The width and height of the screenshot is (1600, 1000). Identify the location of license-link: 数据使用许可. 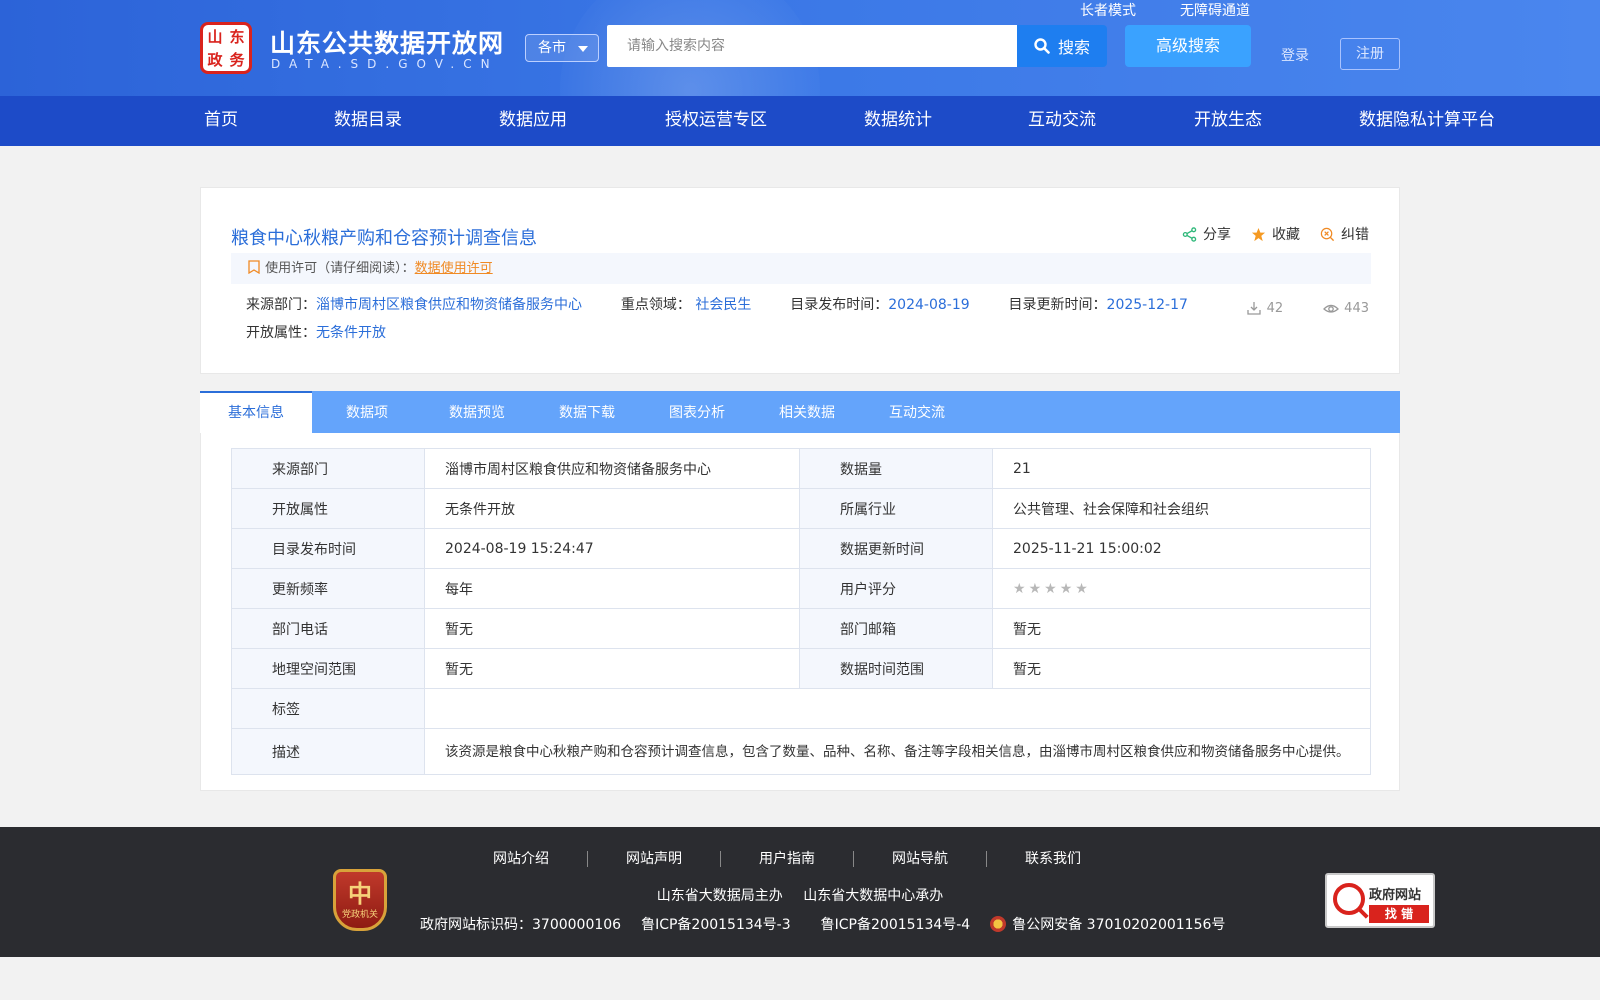
(454, 268).